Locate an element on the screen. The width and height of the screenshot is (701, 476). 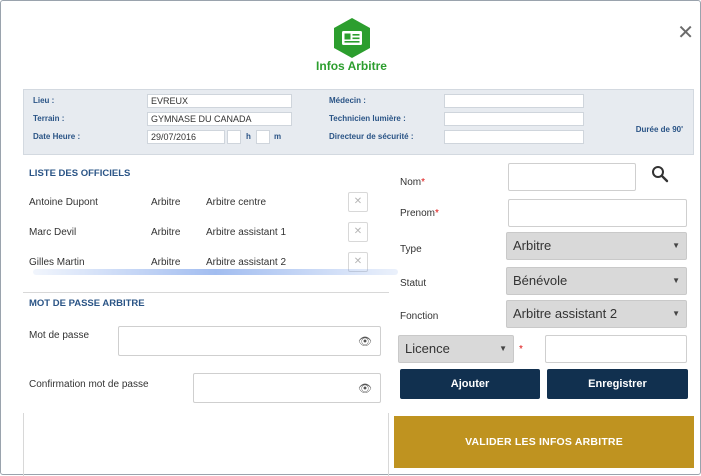
password-input: 👁 is located at coordinates (249, 341).